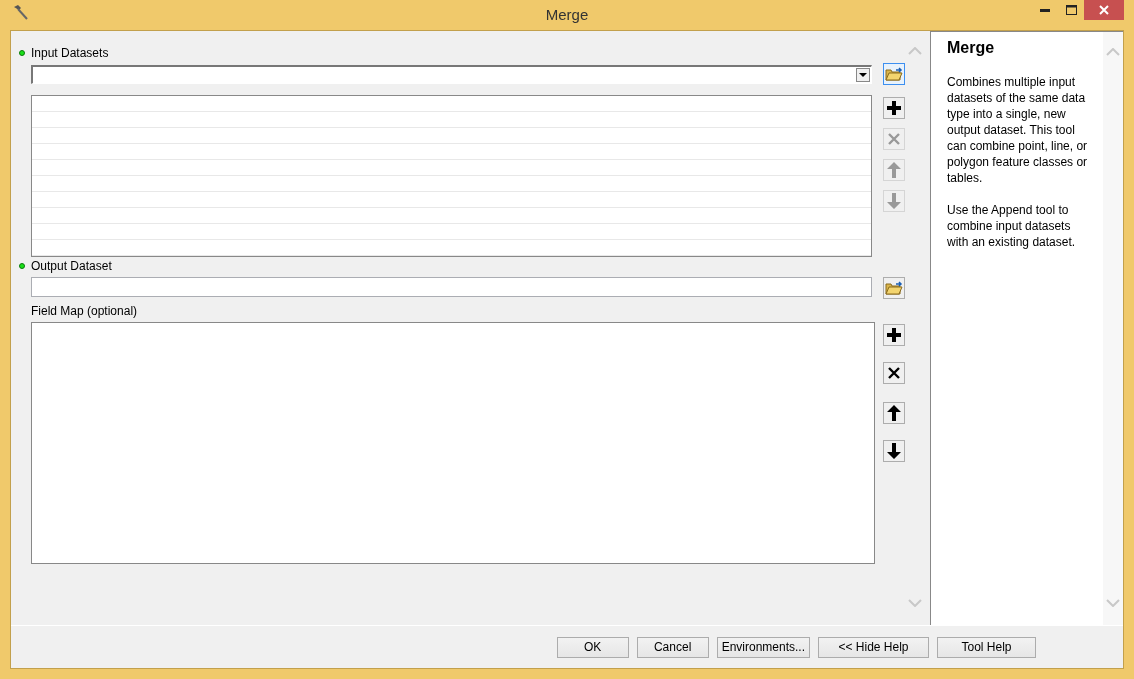 This screenshot has height=679, width=1134. Describe the element at coordinates (1071, 10) in the screenshot. I see `maximize-icon` at that location.